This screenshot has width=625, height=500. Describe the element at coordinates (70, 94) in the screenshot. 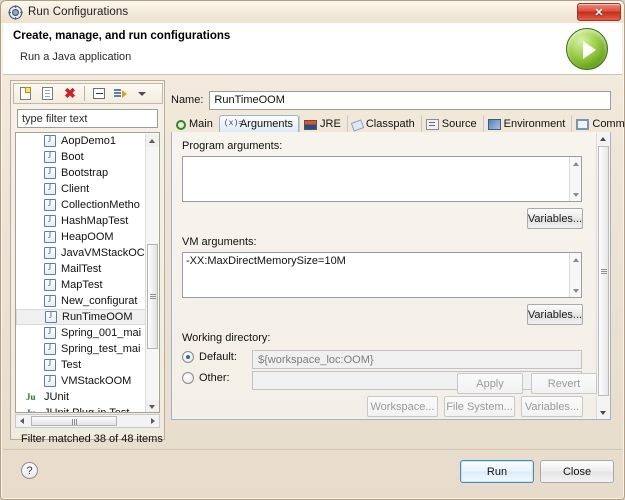

I see `delete-configuration-icon: ✖` at that location.